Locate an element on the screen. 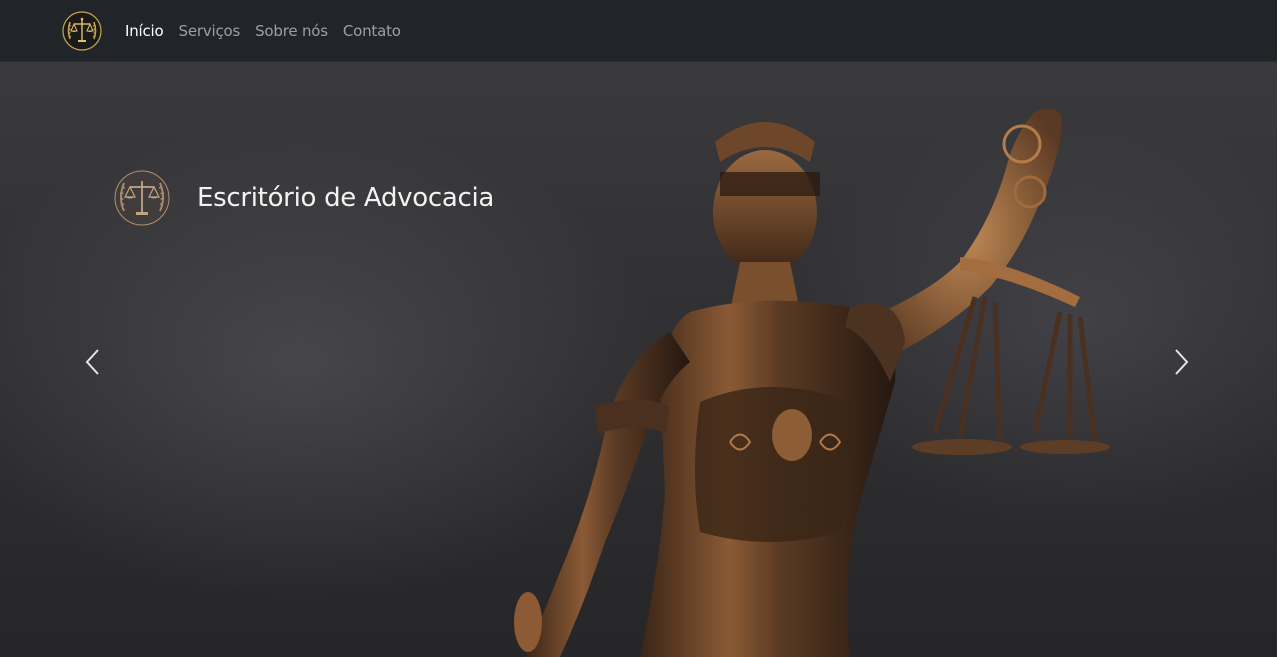  nav-links: Início Serviços Sobre nós Contato is located at coordinates (270, 31).